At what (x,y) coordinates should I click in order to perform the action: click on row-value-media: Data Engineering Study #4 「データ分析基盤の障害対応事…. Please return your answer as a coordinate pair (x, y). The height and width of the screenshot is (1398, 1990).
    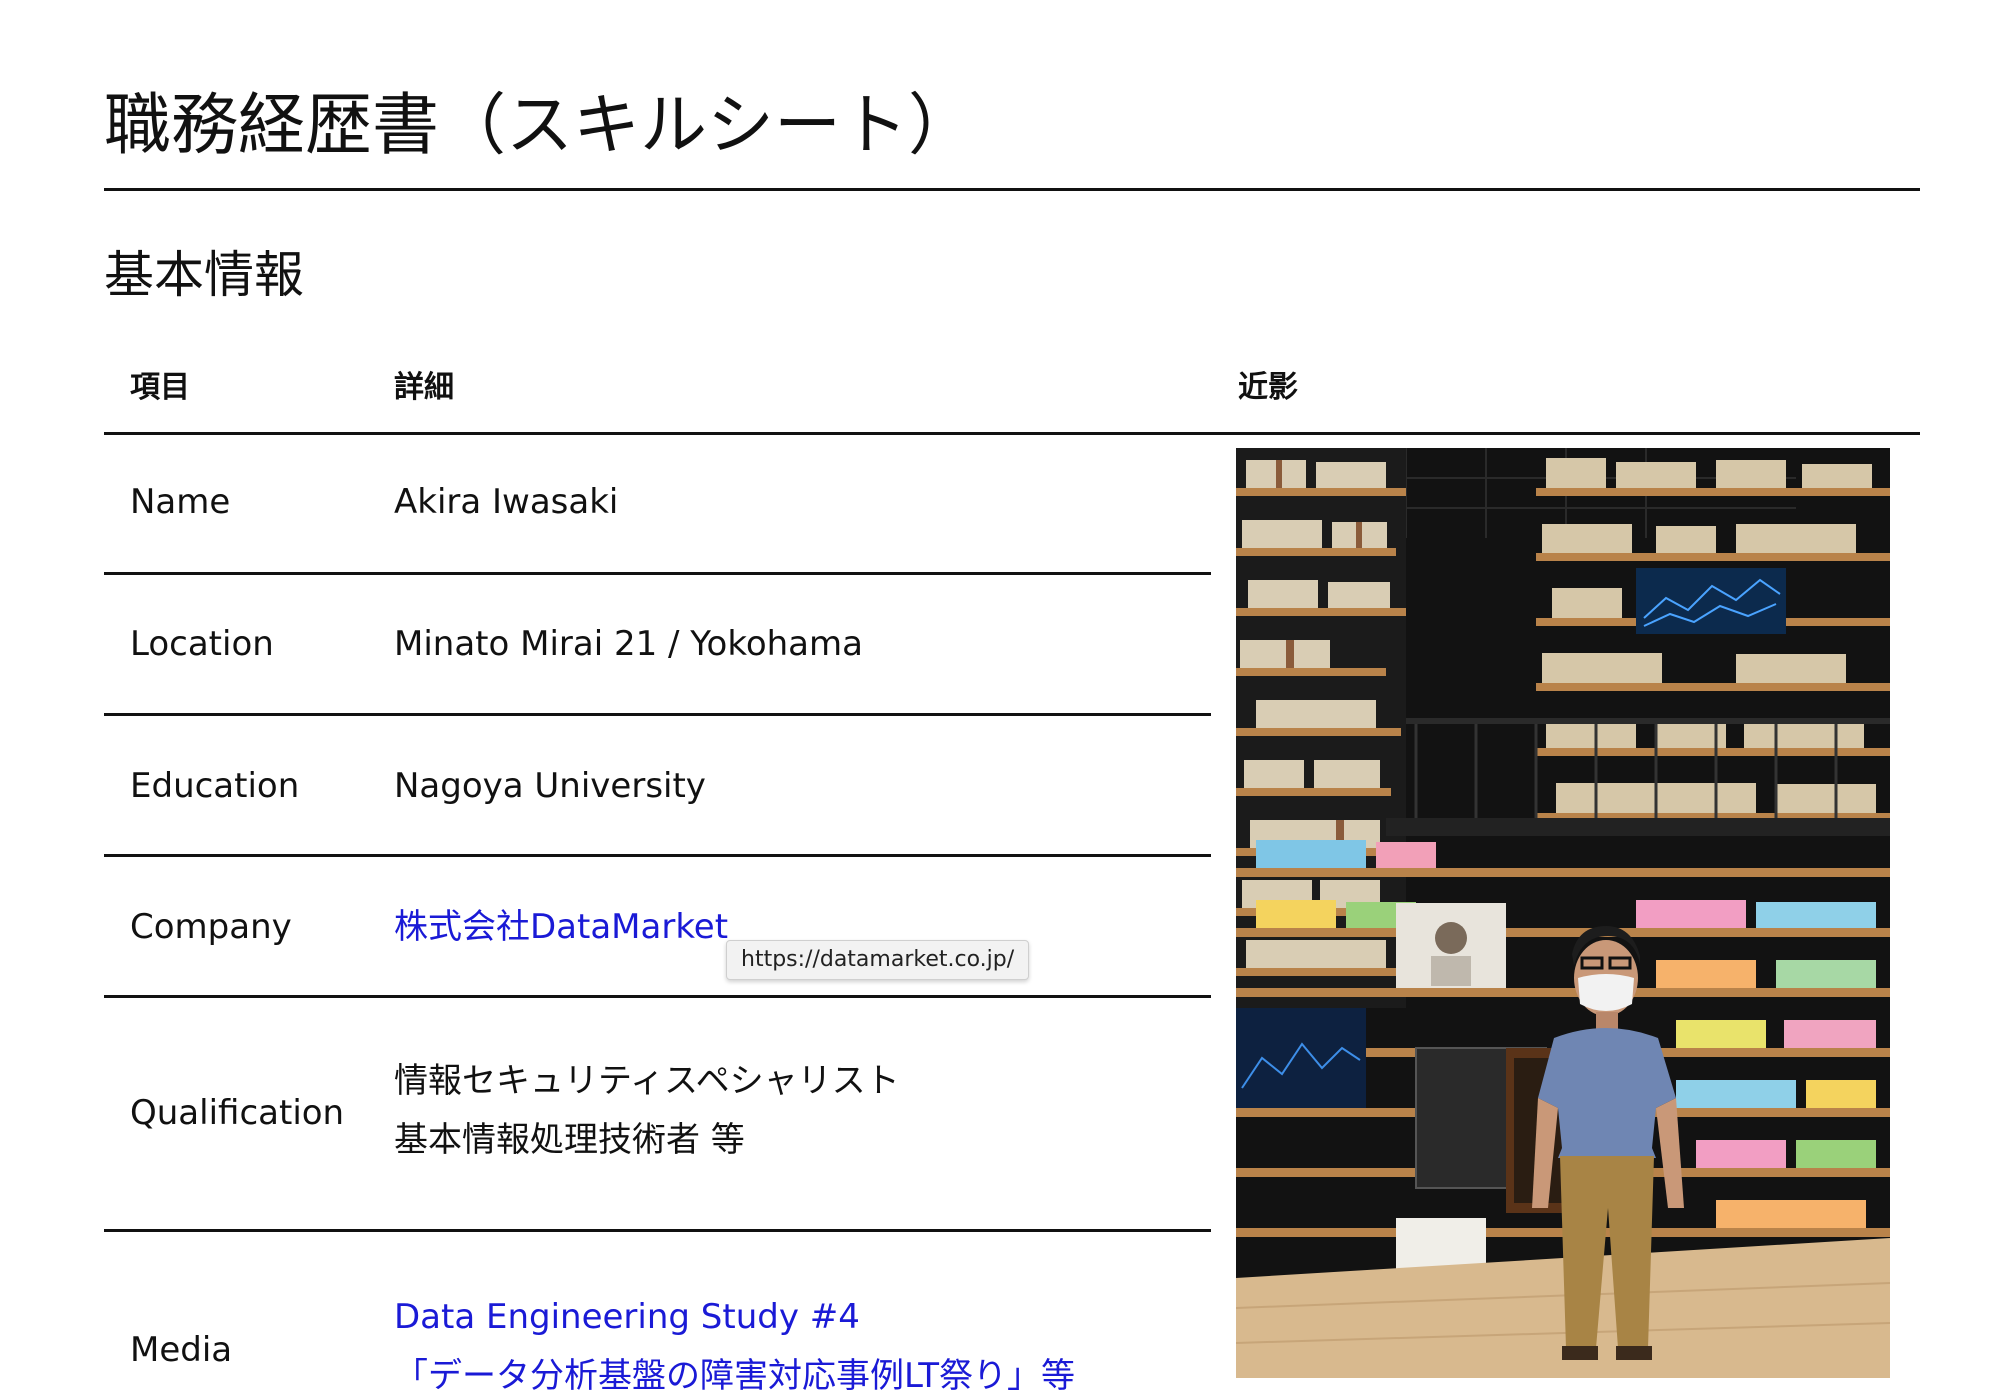
    Looking at the image, I should click on (734, 1343).